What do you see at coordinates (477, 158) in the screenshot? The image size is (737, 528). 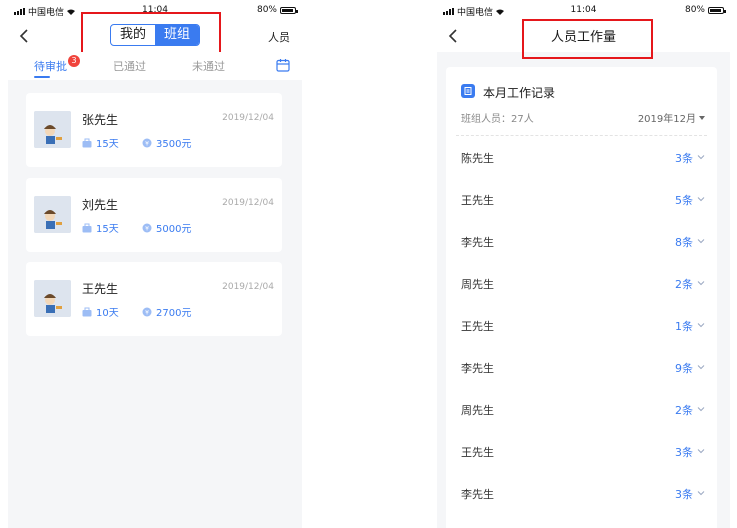 I see `person-name: 陈先生` at bounding box center [477, 158].